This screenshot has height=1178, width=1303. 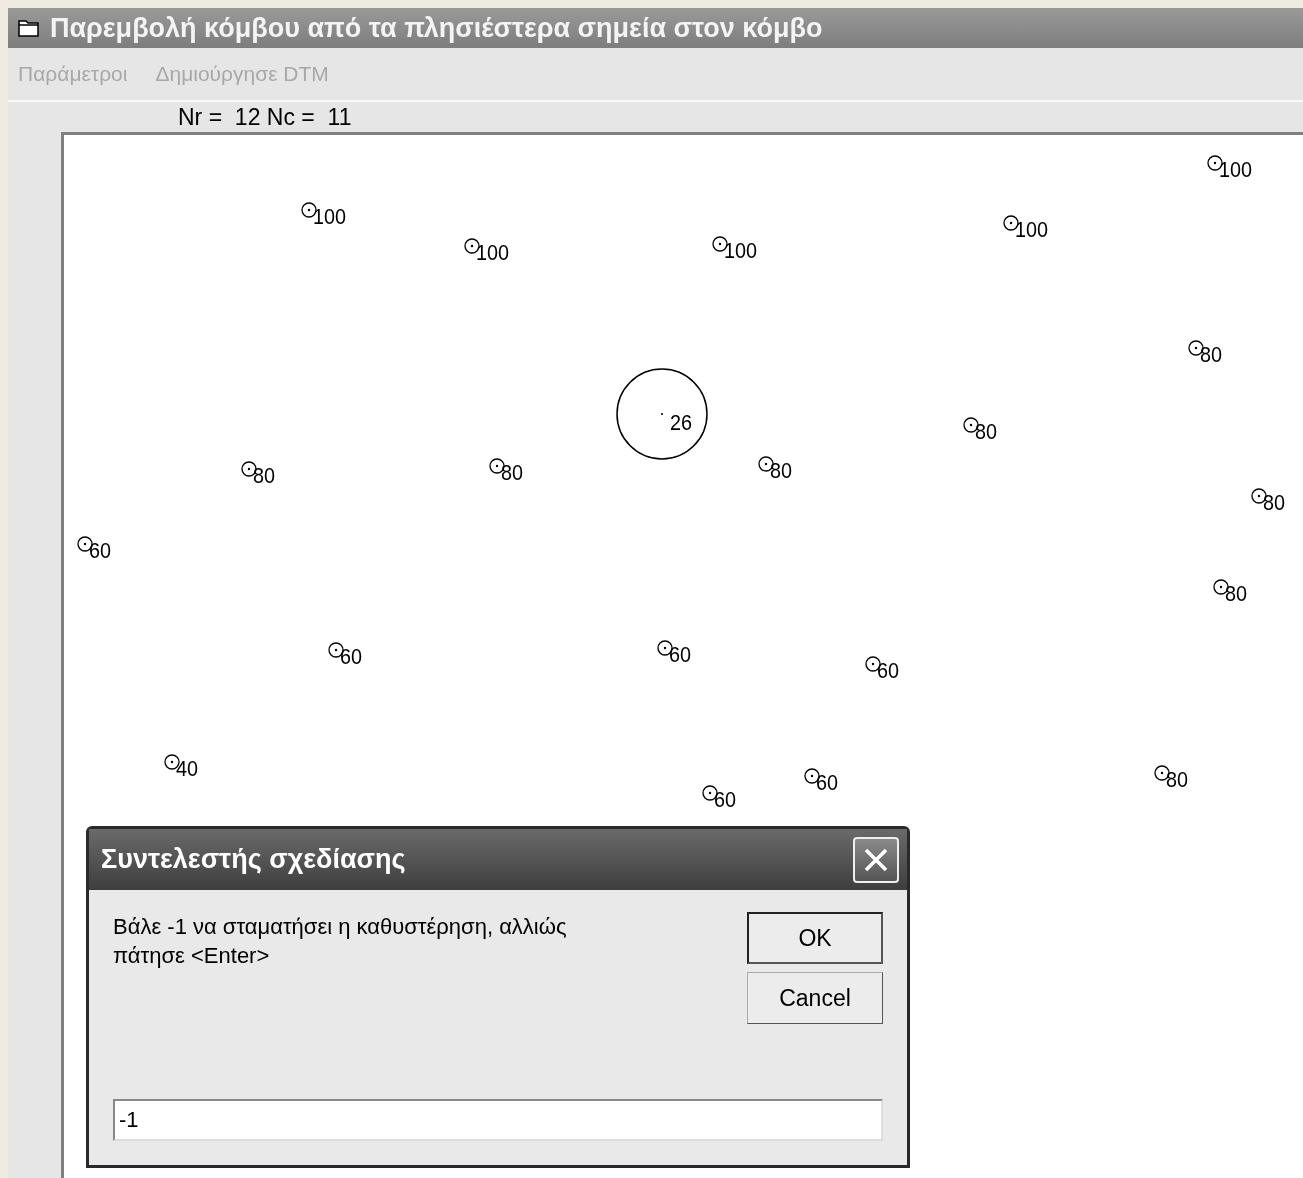 I want to click on ok-button: OK, so click(x=815, y=938).